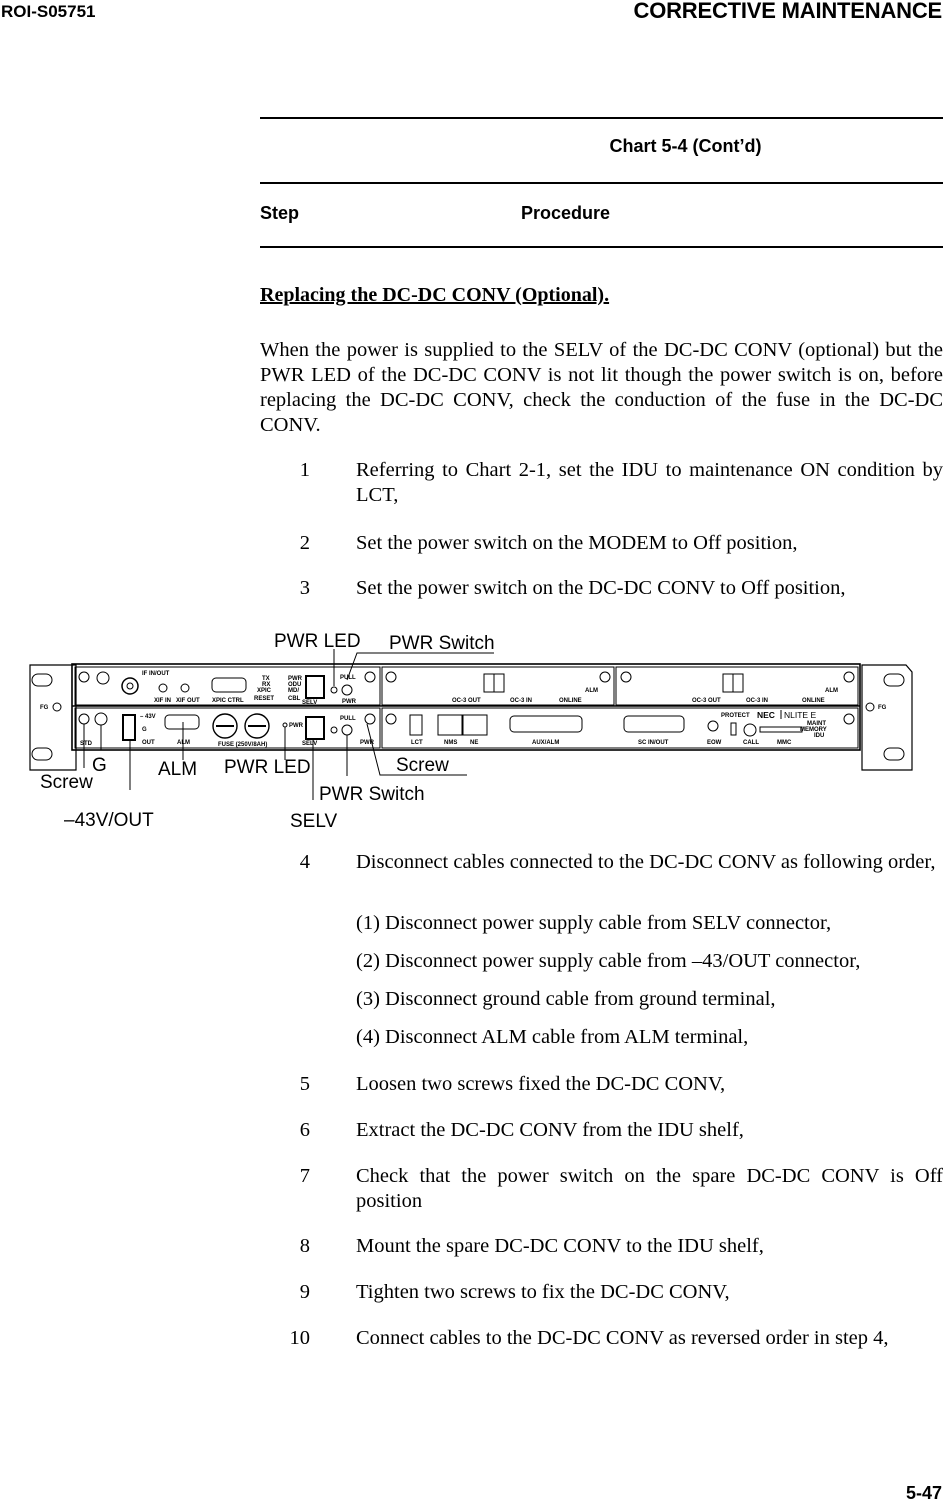  Describe the element at coordinates (475, 725) in the screenshot. I see `ne-port` at that location.